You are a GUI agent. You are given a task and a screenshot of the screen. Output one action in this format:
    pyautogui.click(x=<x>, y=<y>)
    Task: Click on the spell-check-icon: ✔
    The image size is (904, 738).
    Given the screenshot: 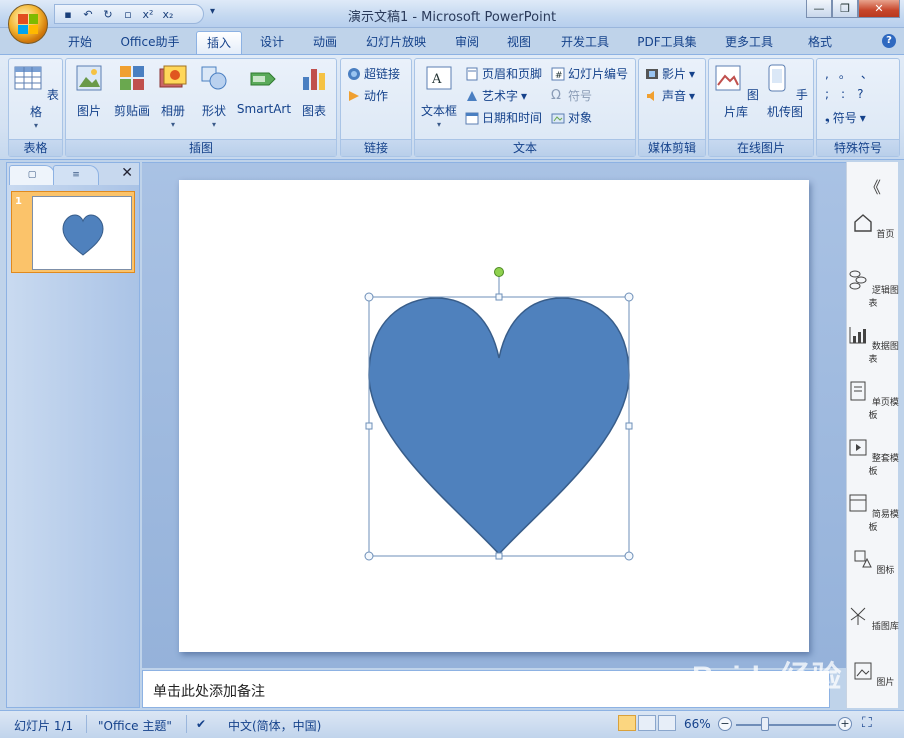 What is the action you would take?
    pyautogui.click(x=201, y=724)
    